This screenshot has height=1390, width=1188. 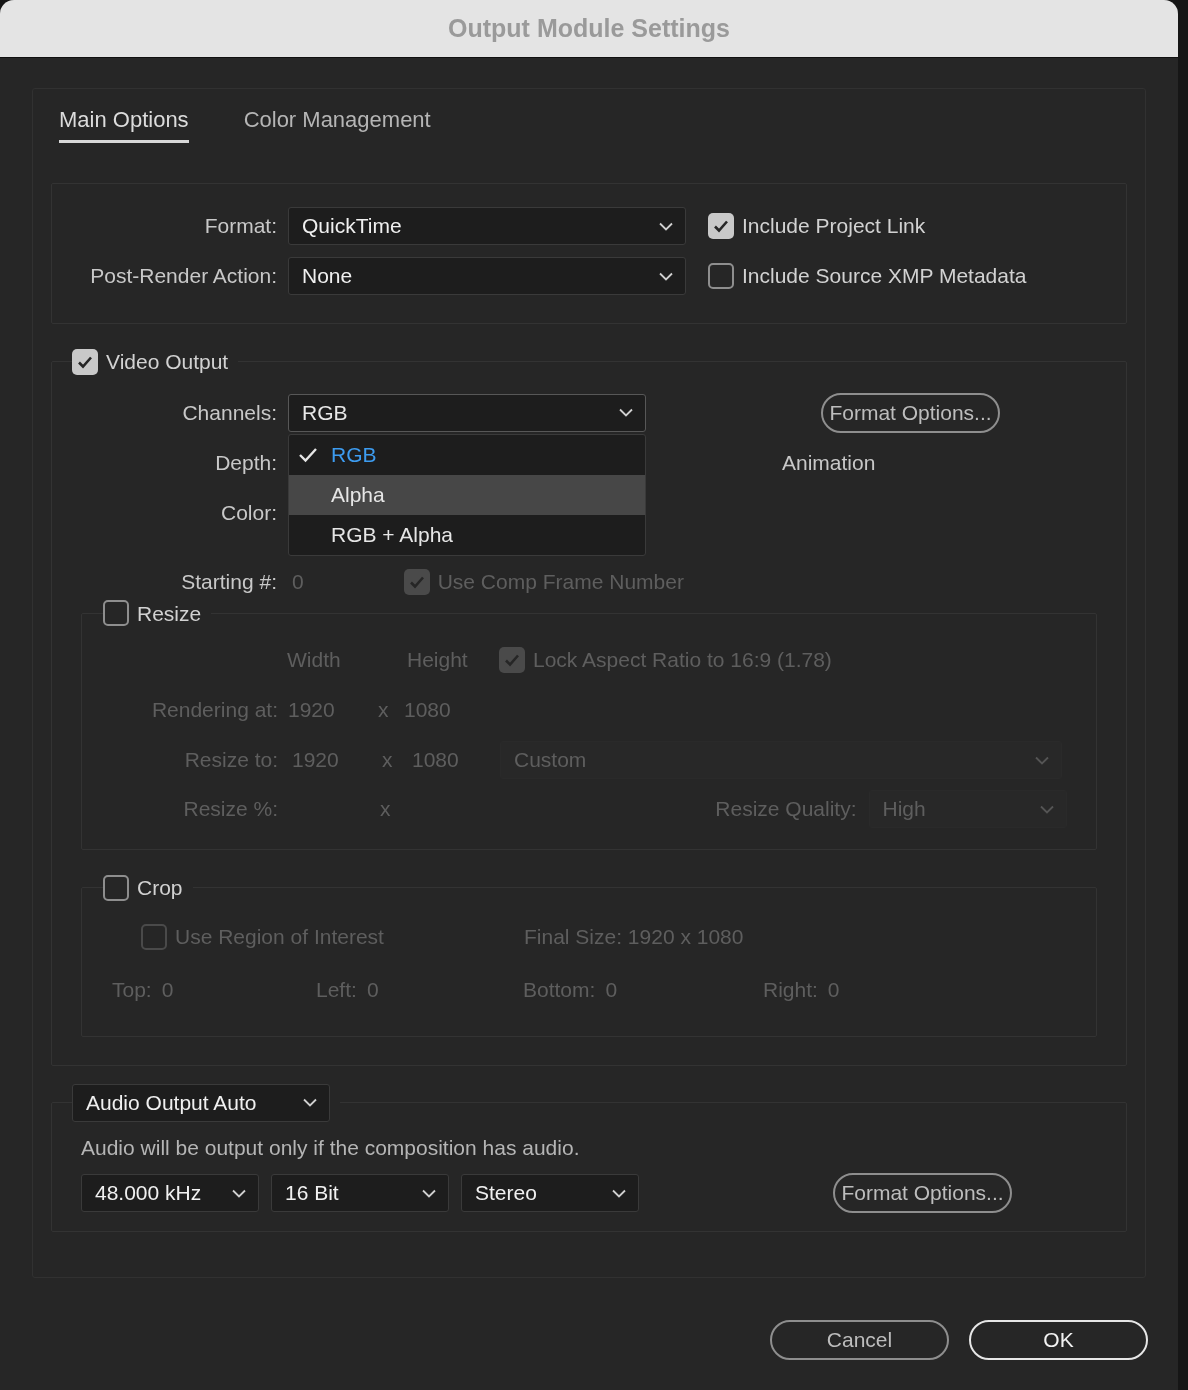 I want to click on field-label: Post-Render Action:, so click(x=183, y=276).